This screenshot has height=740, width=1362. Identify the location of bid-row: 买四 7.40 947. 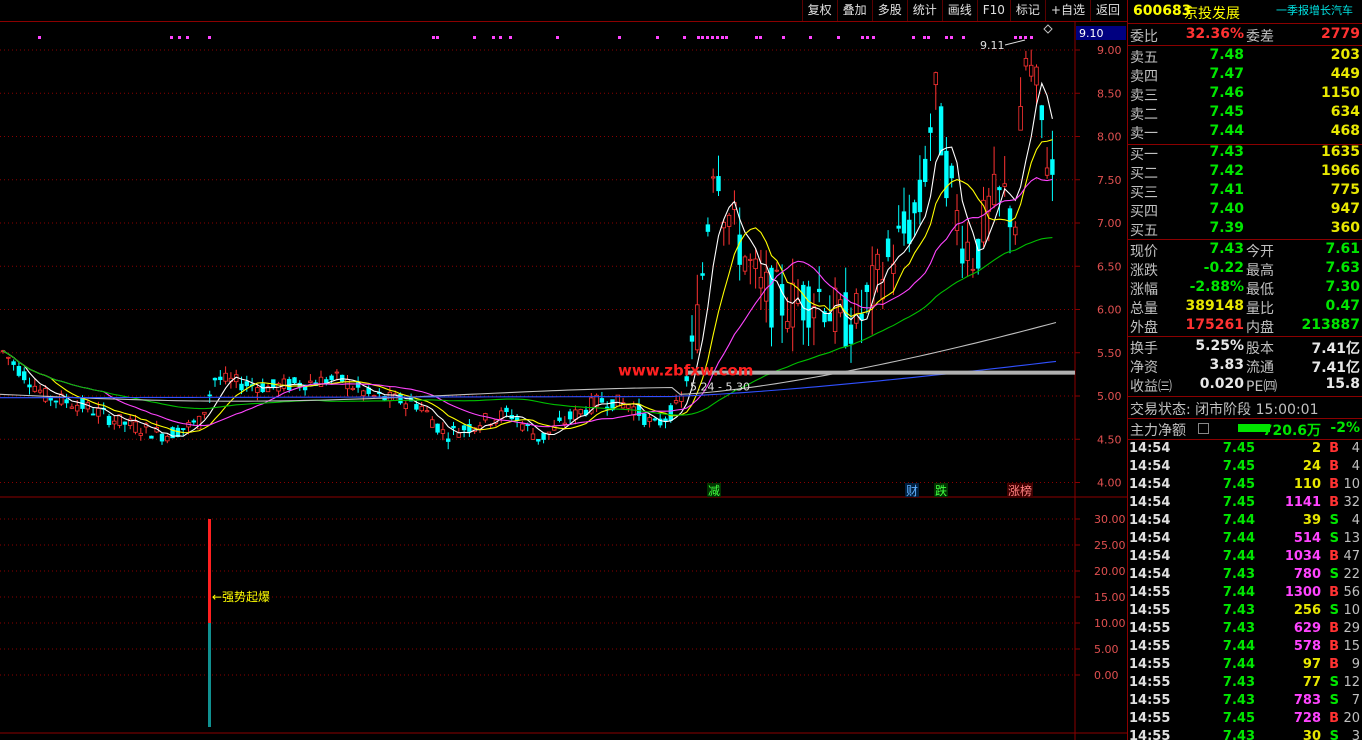
(1245, 210).